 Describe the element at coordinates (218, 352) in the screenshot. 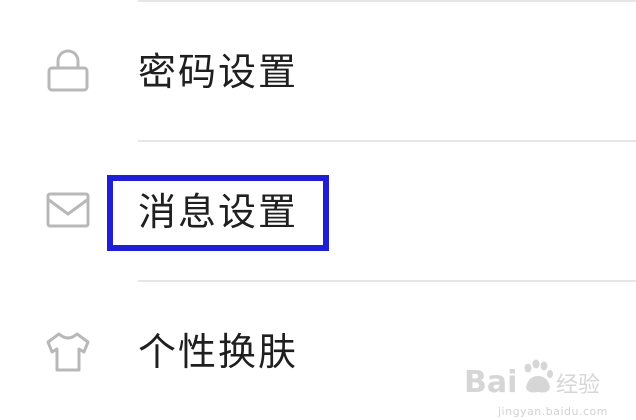

I see `settings-item-label: 个性换肤` at that location.